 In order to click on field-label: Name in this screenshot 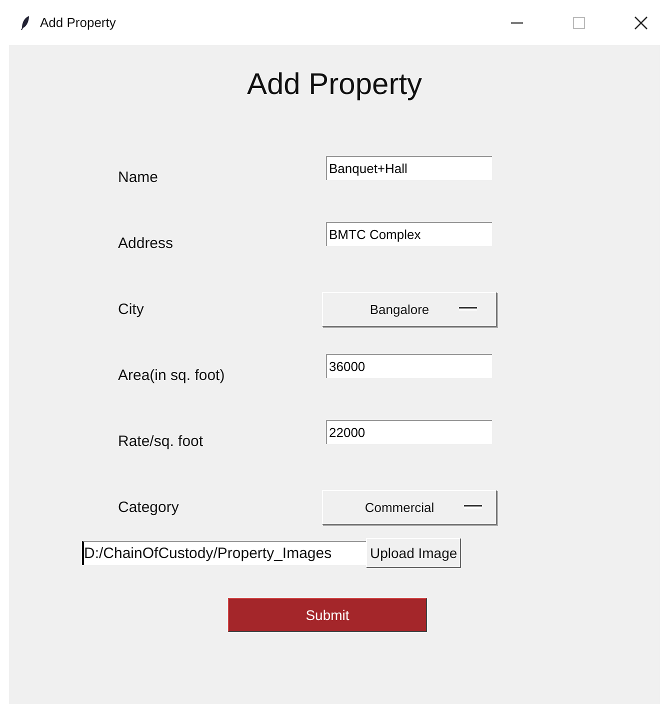, I will do `click(138, 177)`.